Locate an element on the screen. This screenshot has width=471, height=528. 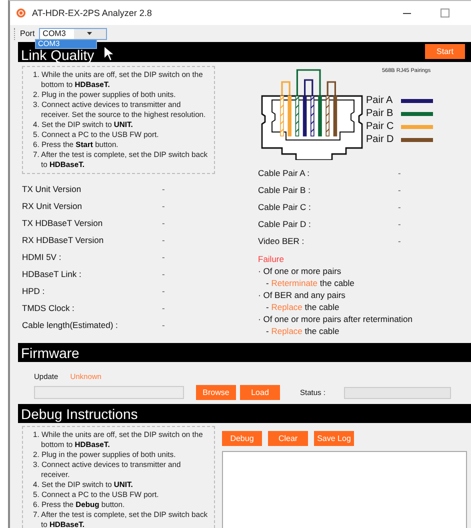
file-path-field is located at coordinates (109, 392).